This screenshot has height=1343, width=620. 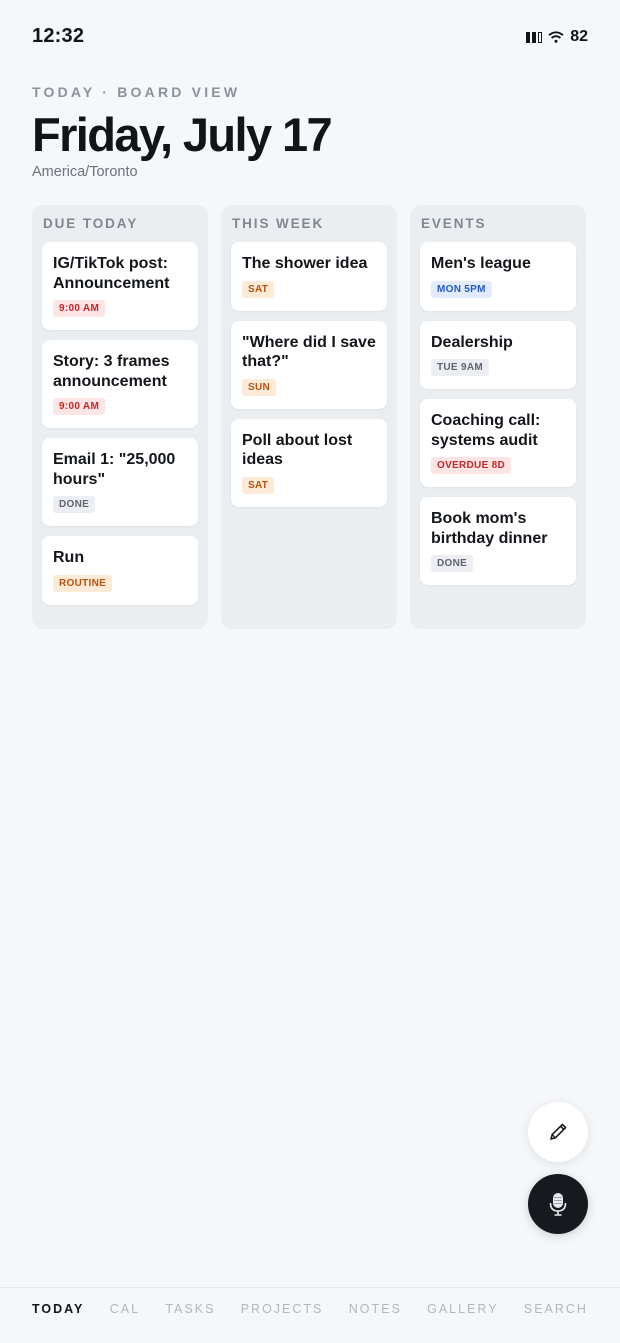 I want to click on status-bar: 12:32 82, so click(x=310, y=36).